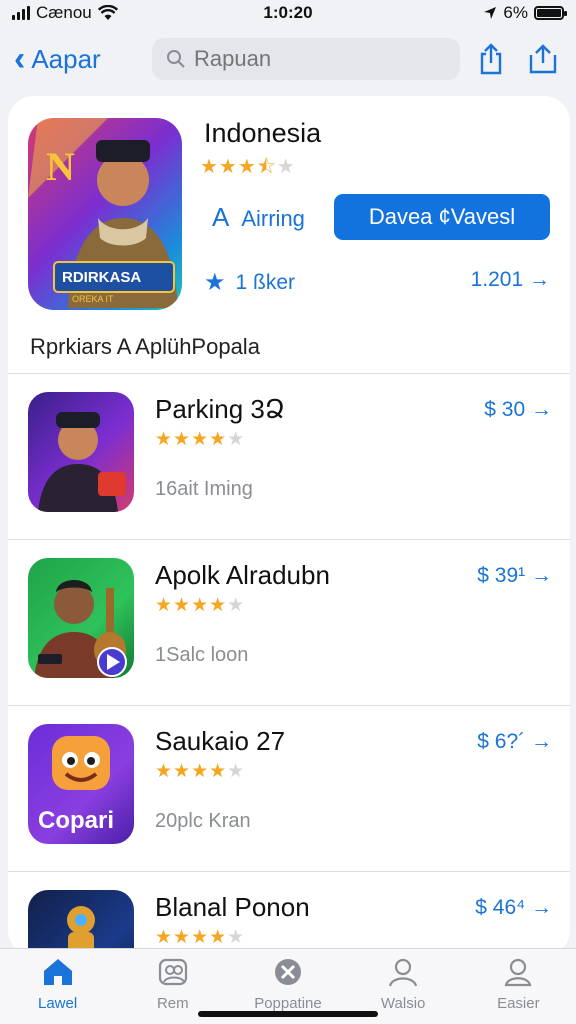  I want to click on wifi-icon, so click(107, 12).